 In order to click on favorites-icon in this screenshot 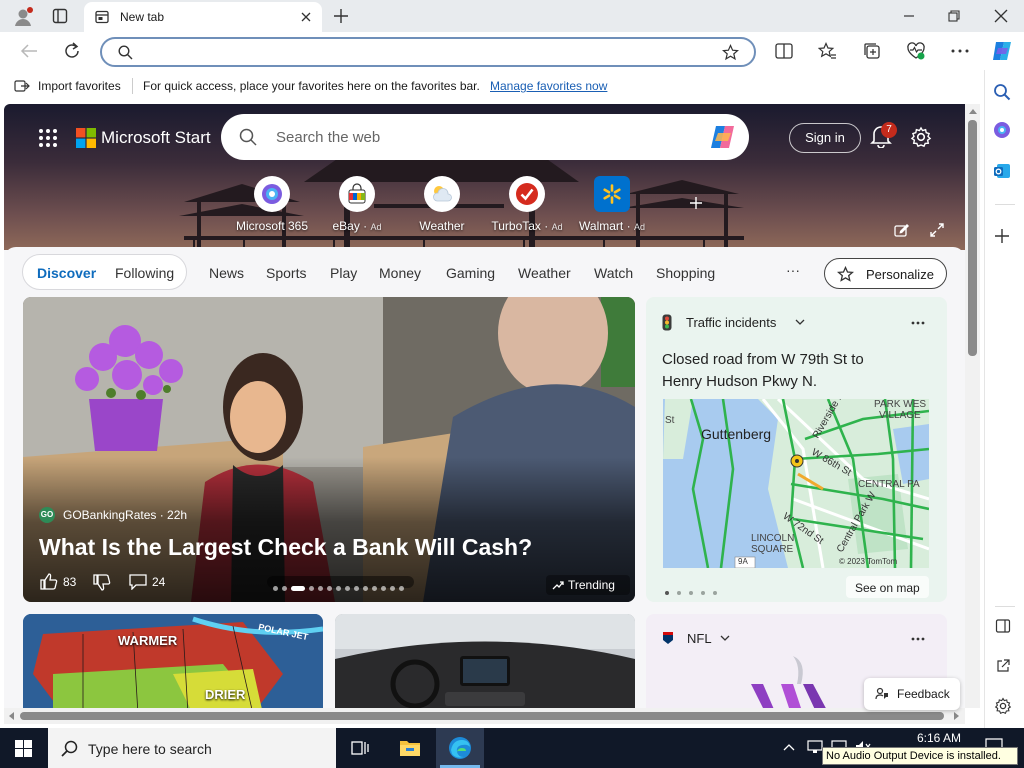, I will do `click(827, 51)`.